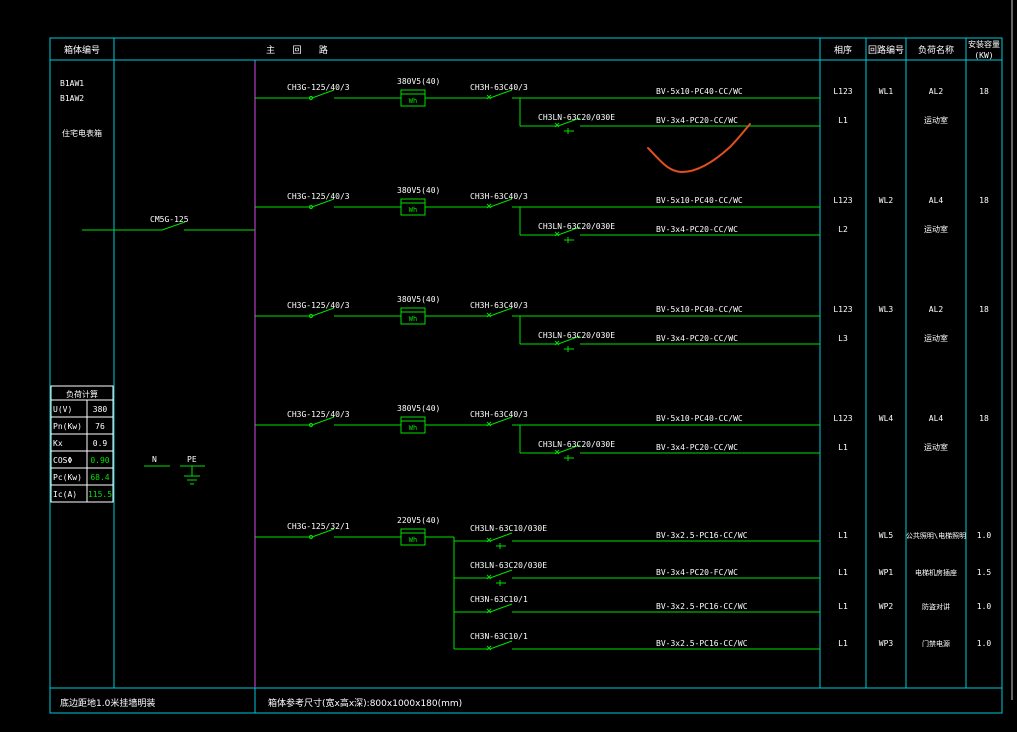 This screenshot has height=732, width=1017. I want to click on load-name: 电梯机房插座, so click(936, 572).